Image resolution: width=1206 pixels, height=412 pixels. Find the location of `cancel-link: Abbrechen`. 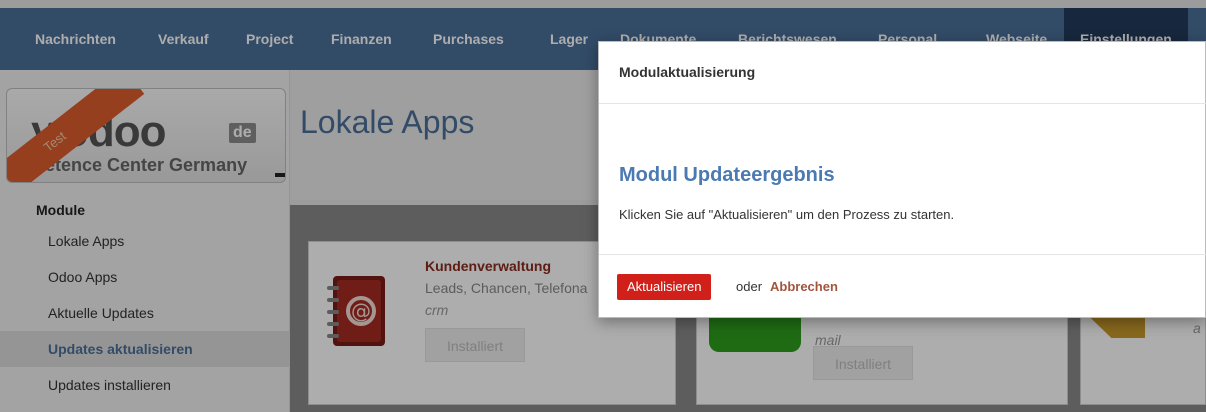

cancel-link: Abbrechen is located at coordinates (804, 286).